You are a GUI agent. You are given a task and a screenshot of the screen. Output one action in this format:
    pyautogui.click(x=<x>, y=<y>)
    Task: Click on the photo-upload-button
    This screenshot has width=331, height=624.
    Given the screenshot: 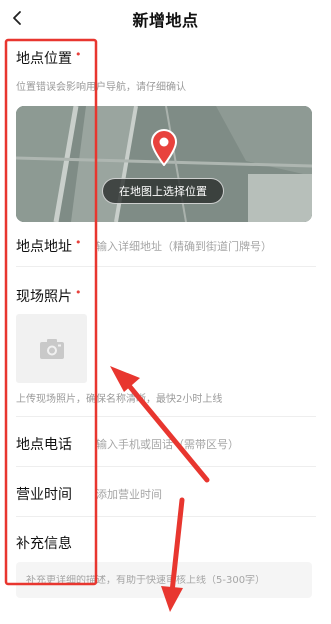 What is the action you would take?
    pyautogui.click(x=51, y=348)
    